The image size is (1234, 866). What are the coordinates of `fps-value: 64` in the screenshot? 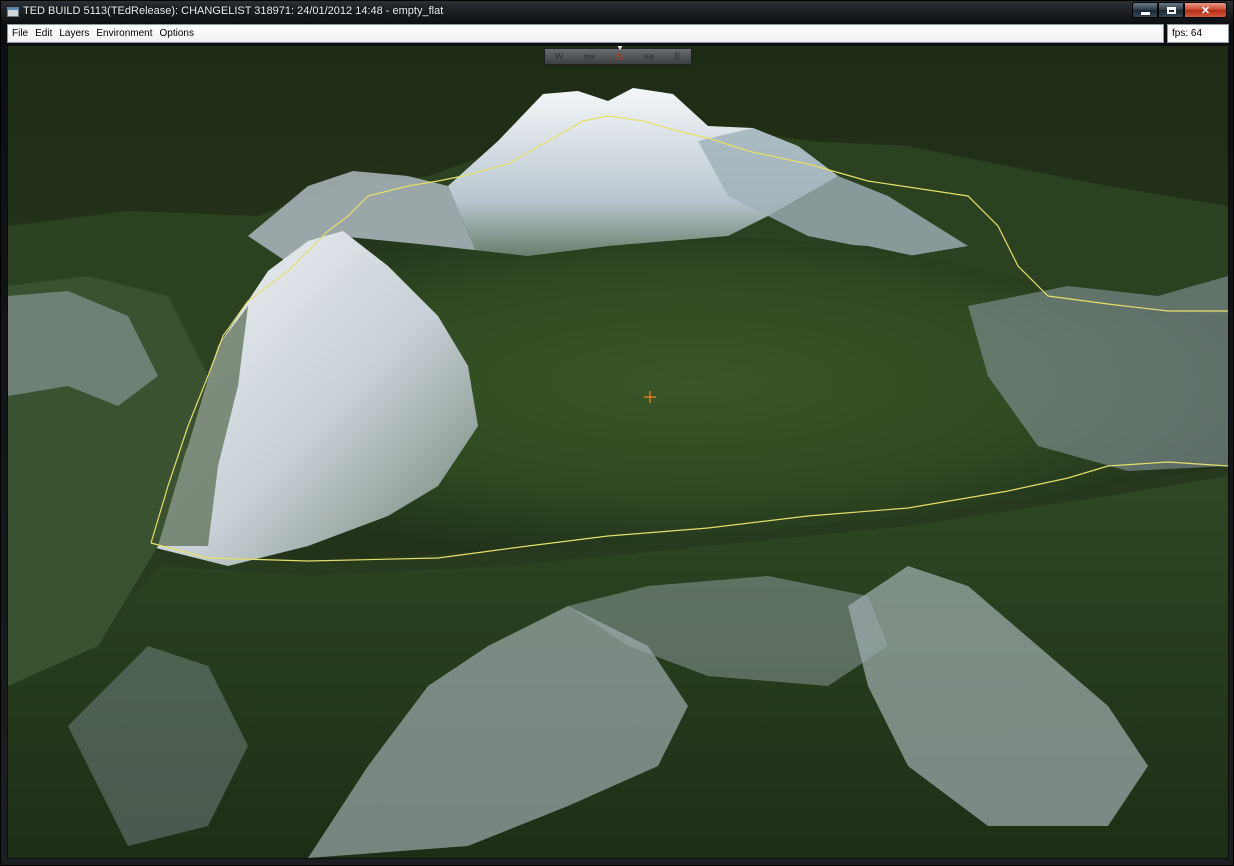 It's located at (1196, 33).